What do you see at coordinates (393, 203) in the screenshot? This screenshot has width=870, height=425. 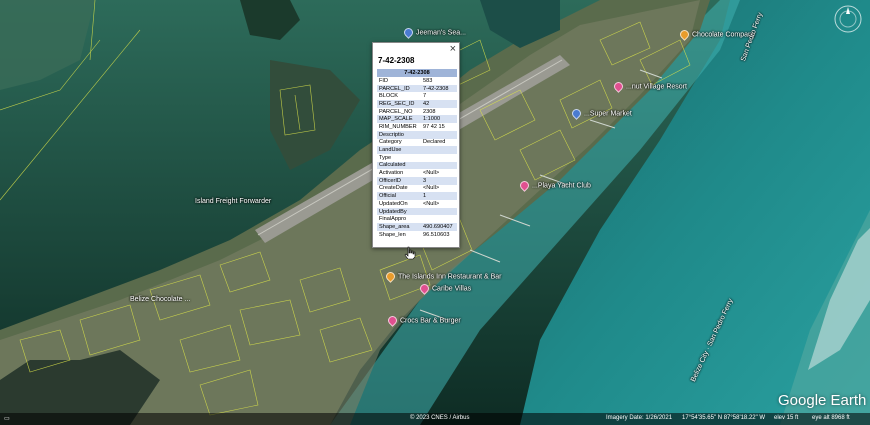 I see `attribute-key: UpdatedOn` at bounding box center [393, 203].